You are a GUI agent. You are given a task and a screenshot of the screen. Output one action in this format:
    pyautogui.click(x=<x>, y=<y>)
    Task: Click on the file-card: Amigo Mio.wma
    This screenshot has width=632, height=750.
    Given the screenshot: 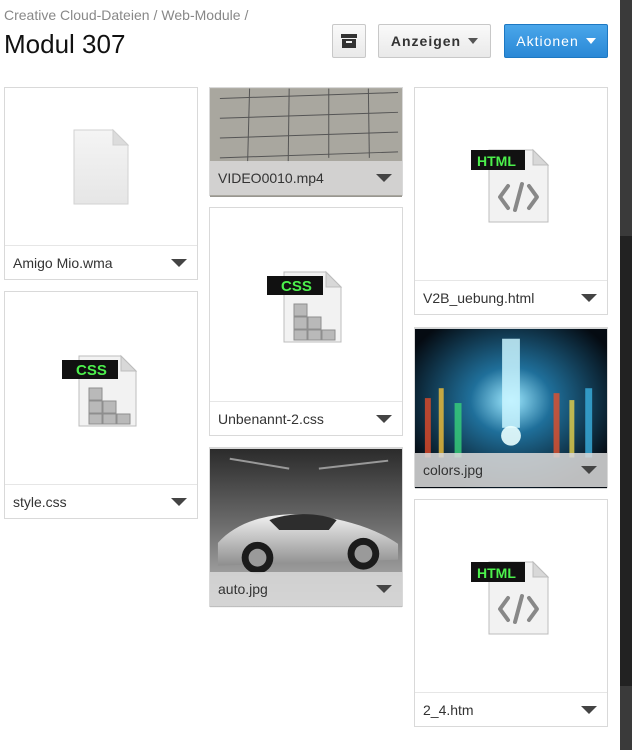 What is the action you would take?
    pyautogui.click(x=101, y=183)
    